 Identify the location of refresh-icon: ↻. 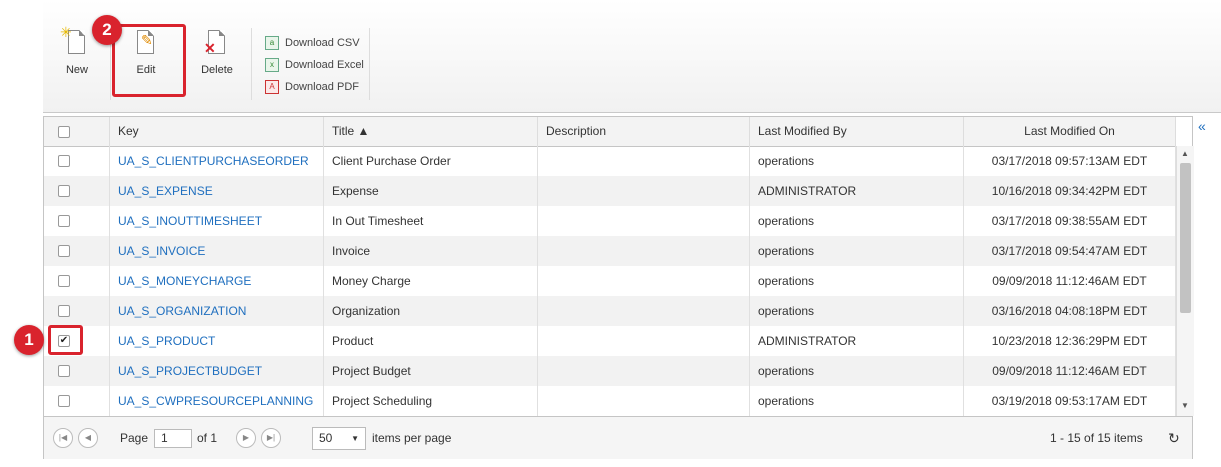
(1174, 438).